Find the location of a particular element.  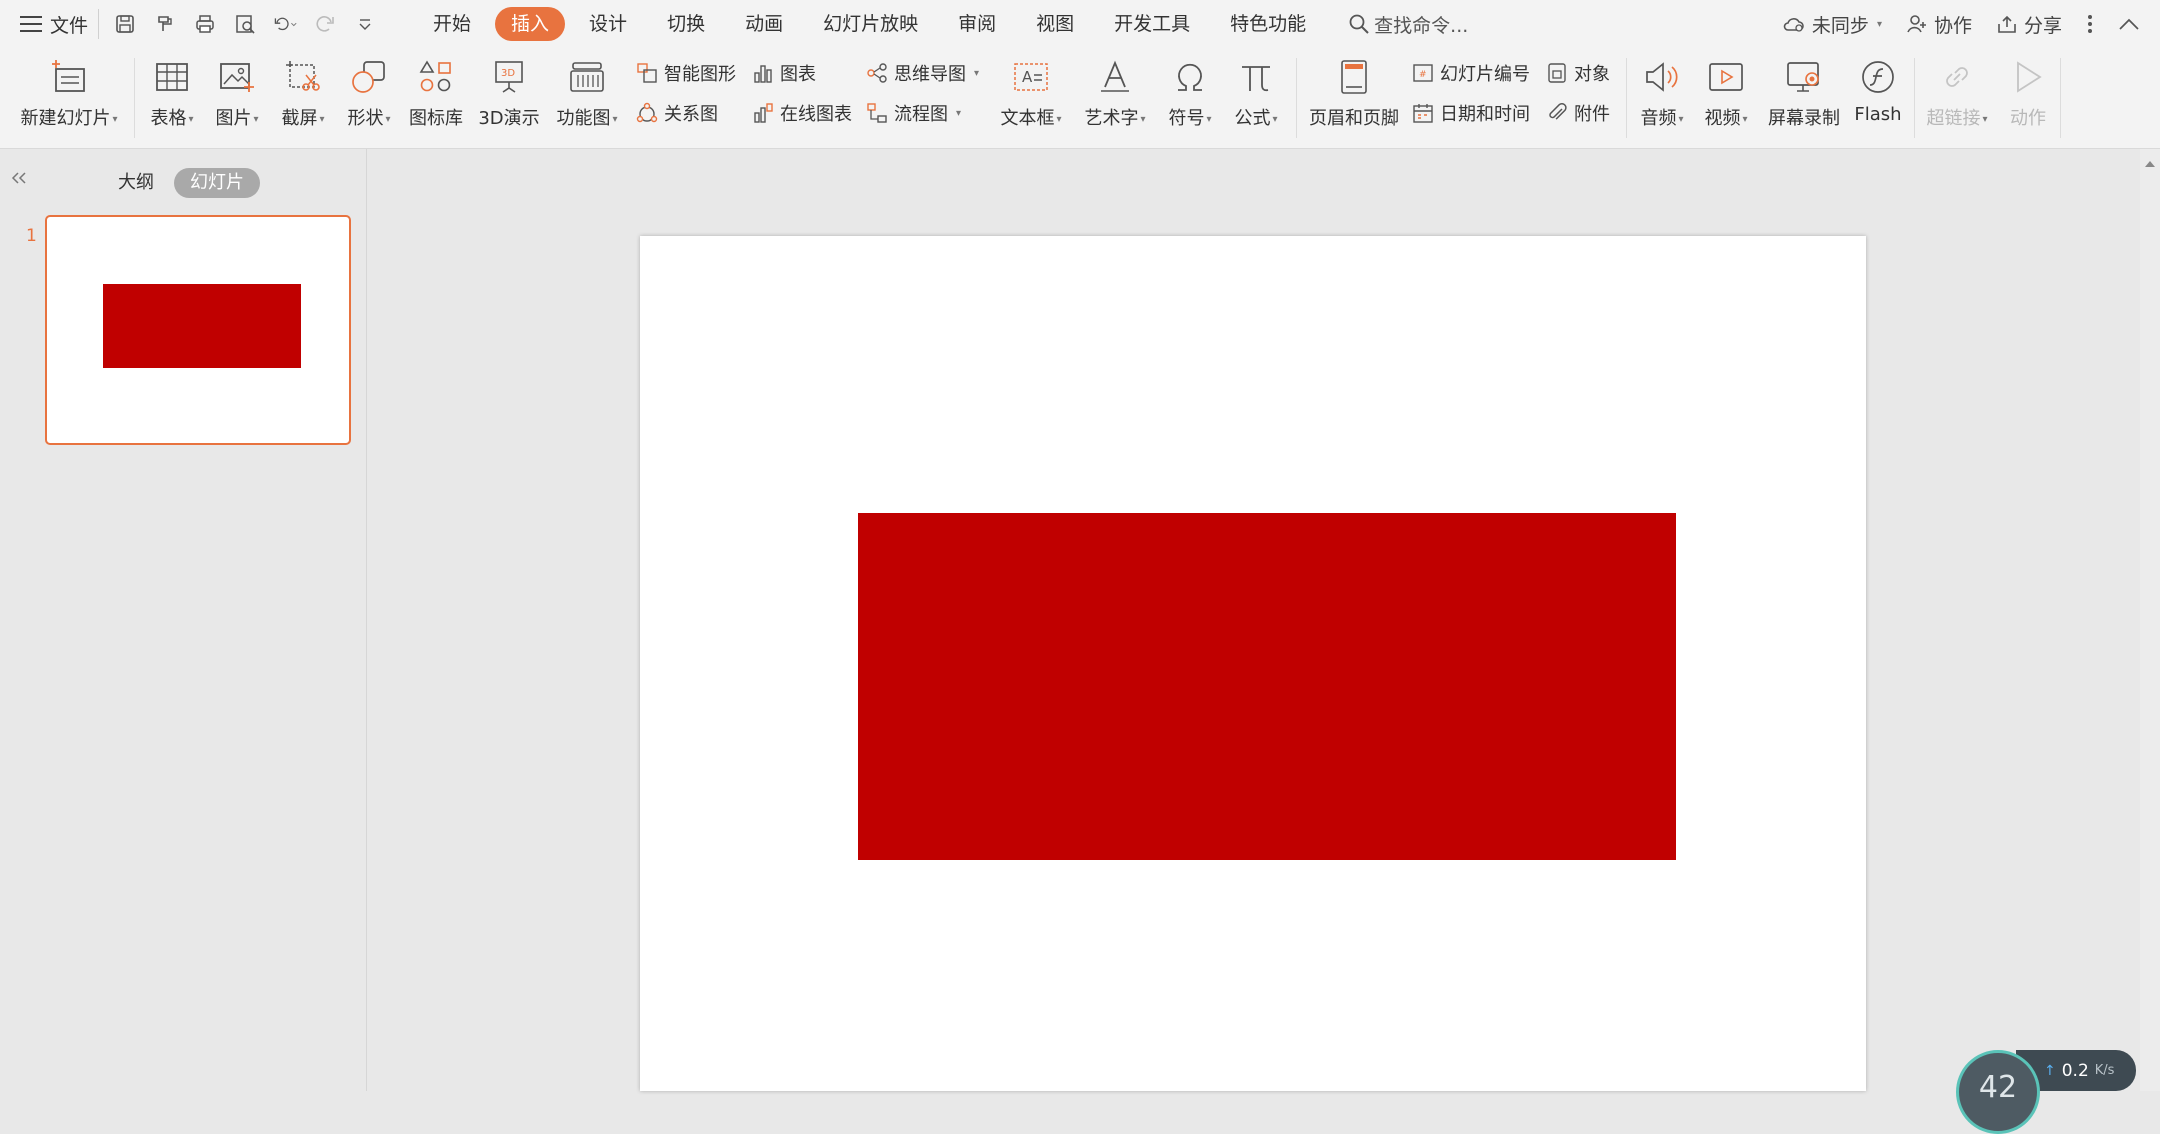

tab-animations: 动画 is located at coordinates (764, 24).